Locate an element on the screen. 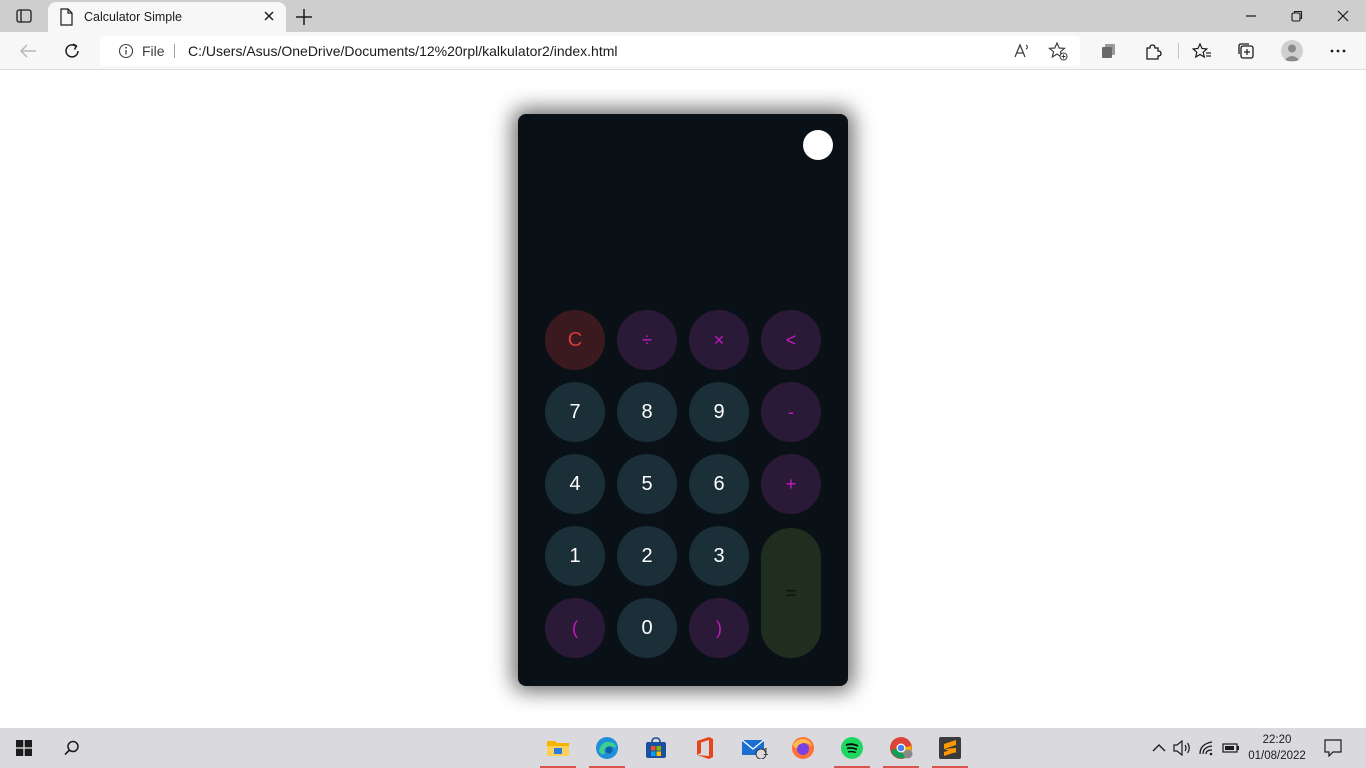 The height and width of the screenshot is (768, 1366). store-icon is located at coordinates (656, 747).